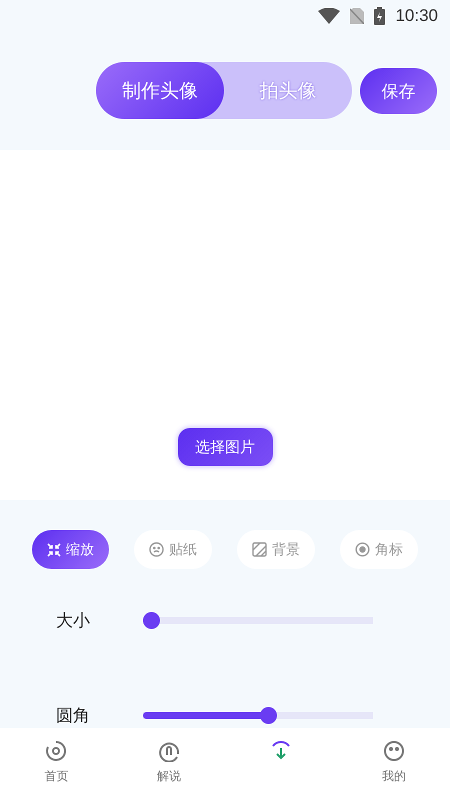 This screenshot has width=450, height=800. Describe the element at coordinates (73, 621) in the screenshot. I see `slider-label: 大小` at that location.